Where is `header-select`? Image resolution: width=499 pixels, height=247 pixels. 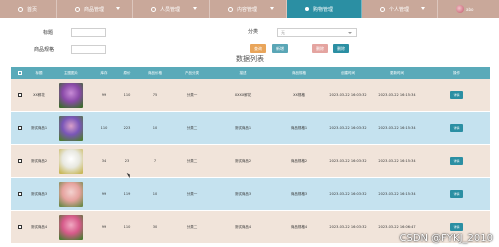
header-select is located at coordinates (20, 73).